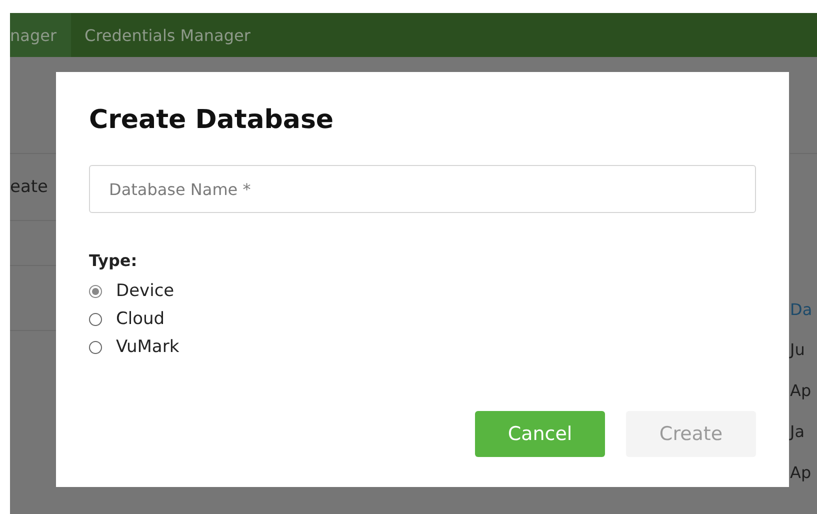  I want to click on cancel-button: Cancel, so click(540, 434).